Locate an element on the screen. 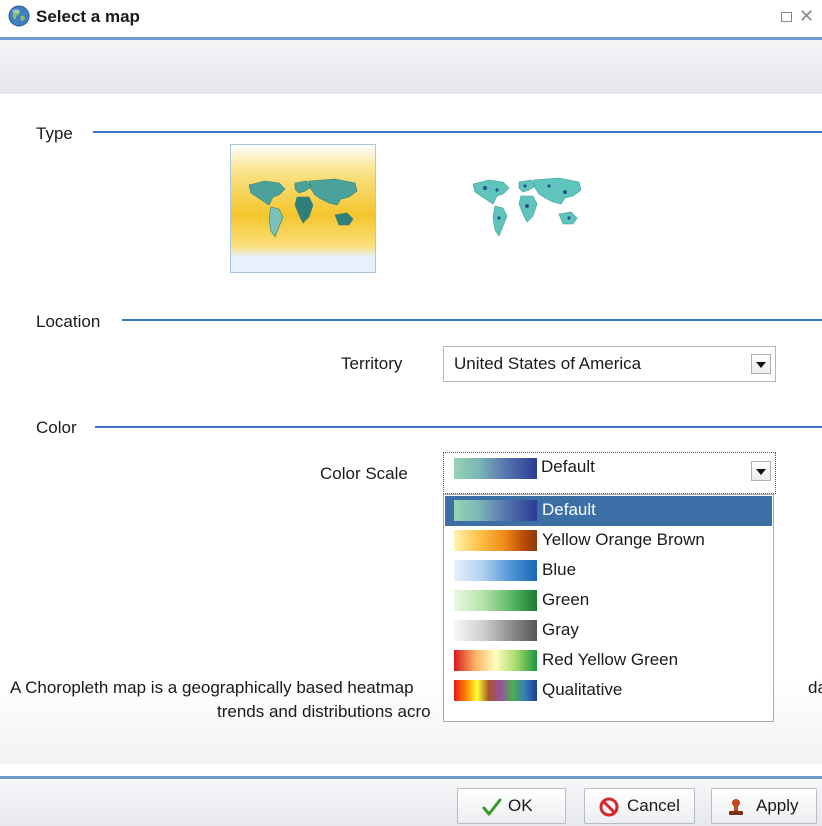 The width and height of the screenshot is (822, 826). bubble-world-map-icon is located at coordinates (527, 207).